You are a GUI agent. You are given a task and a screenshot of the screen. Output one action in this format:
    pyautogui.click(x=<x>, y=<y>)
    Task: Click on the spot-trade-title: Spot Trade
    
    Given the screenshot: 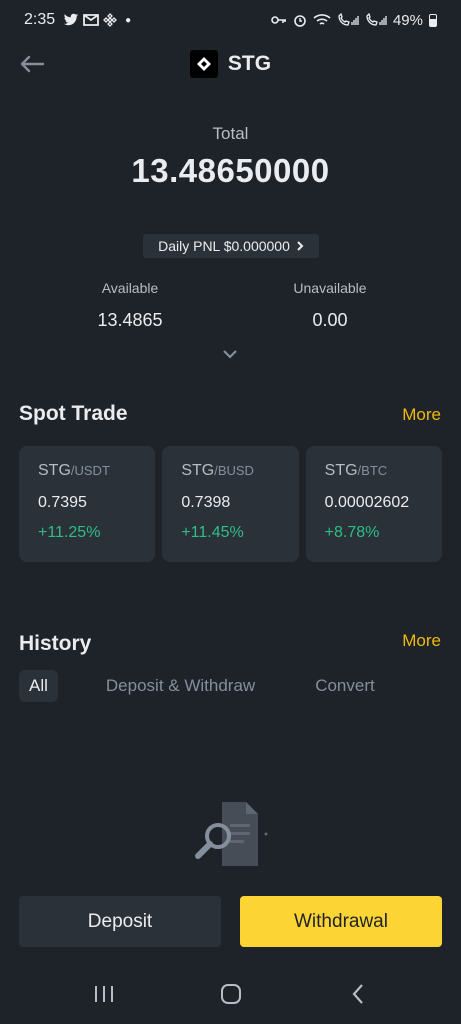 What is the action you would take?
    pyautogui.click(x=73, y=413)
    